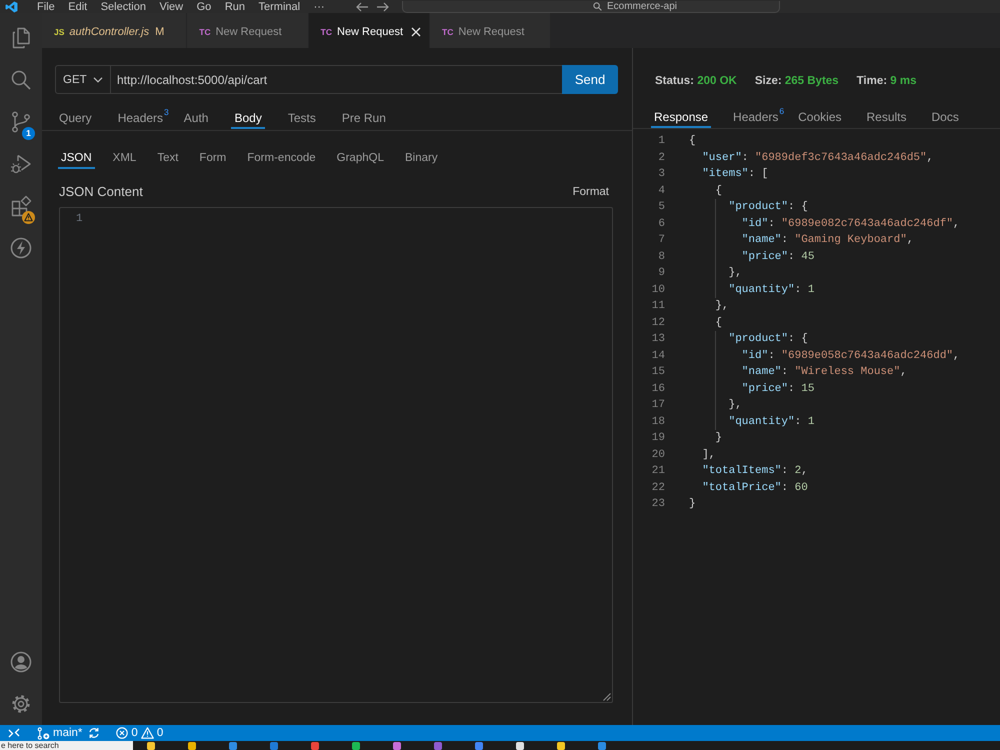 The height and width of the screenshot is (750, 1000). I want to click on line-number: 10, so click(657, 290).